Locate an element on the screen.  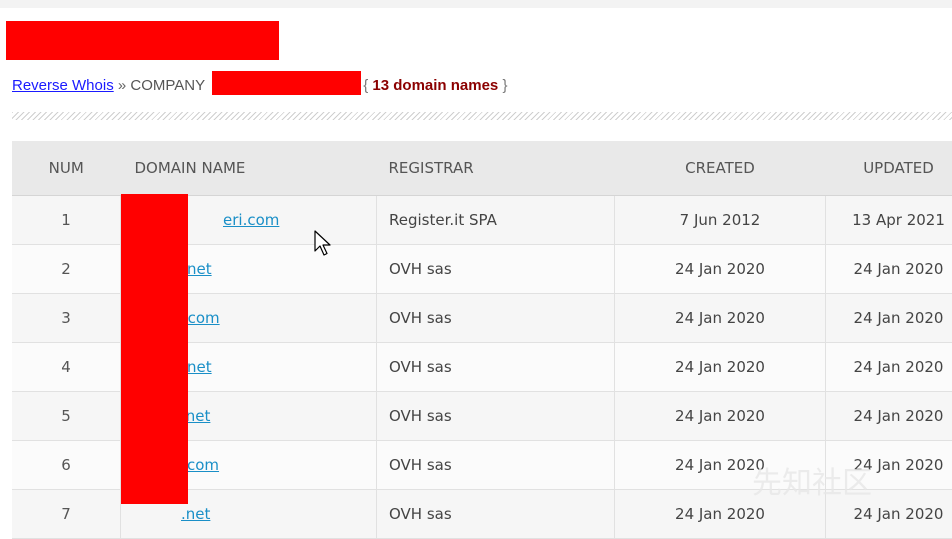
reverse-whois-link: Reverse Whois is located at coordinates (63, 85).